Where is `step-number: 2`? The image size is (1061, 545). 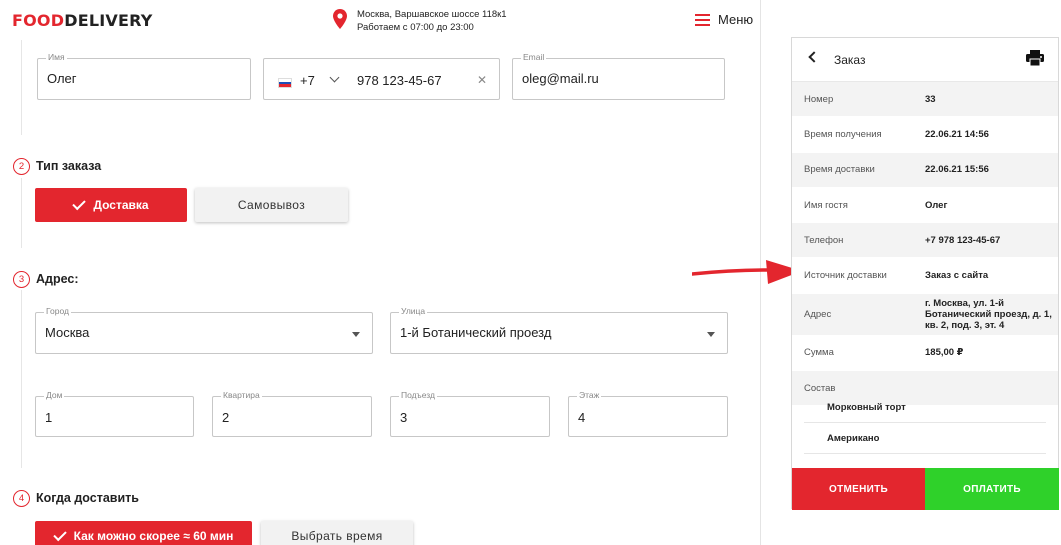 step-number: 2 is located at coordinates (21, 166).